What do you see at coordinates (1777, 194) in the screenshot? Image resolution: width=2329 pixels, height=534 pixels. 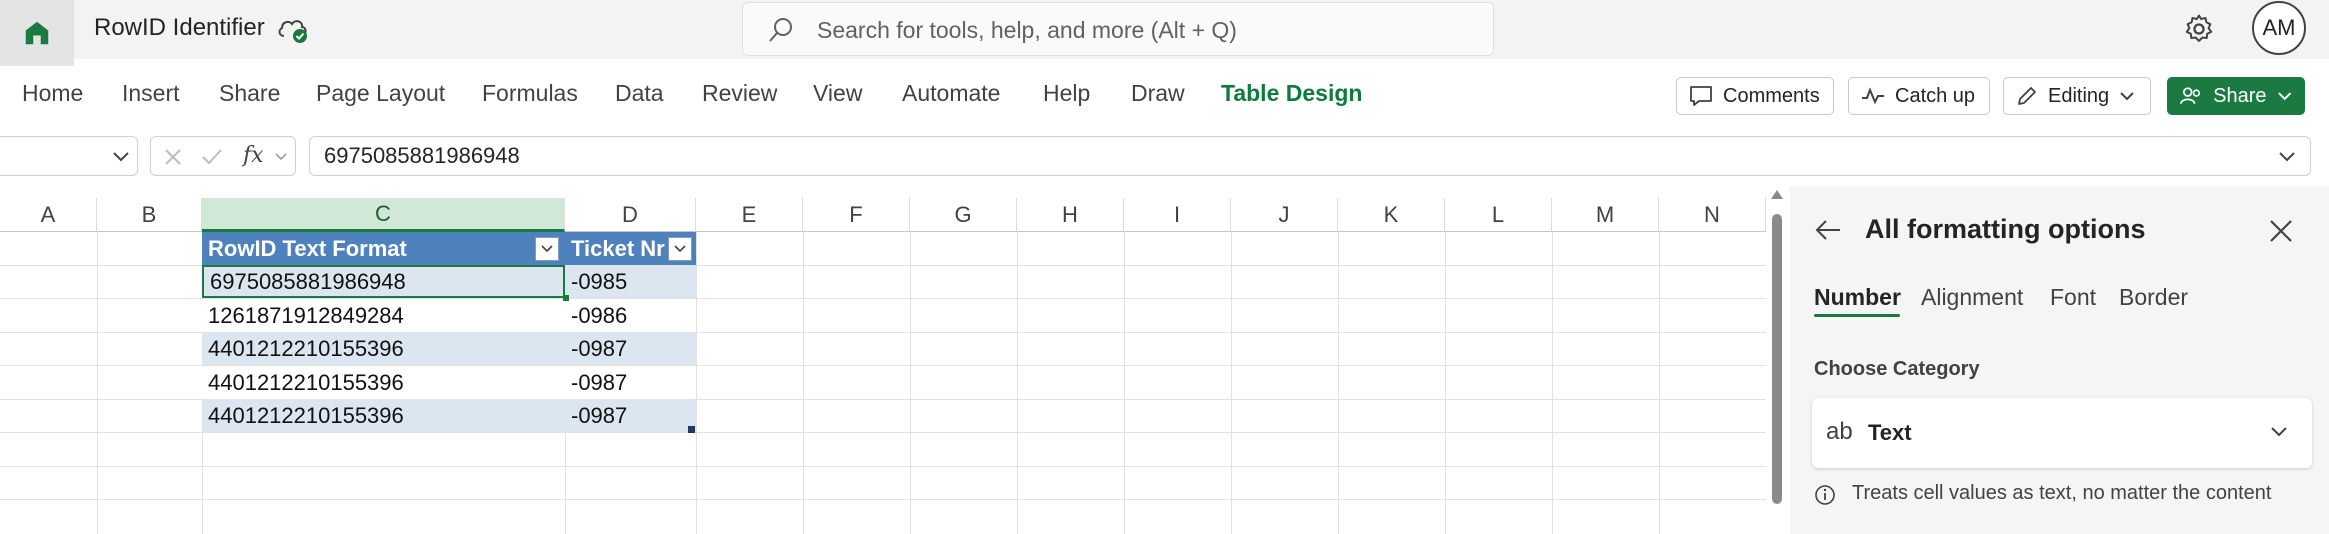 I see `scroll-up-icon` at bounding box center [1777, 194].